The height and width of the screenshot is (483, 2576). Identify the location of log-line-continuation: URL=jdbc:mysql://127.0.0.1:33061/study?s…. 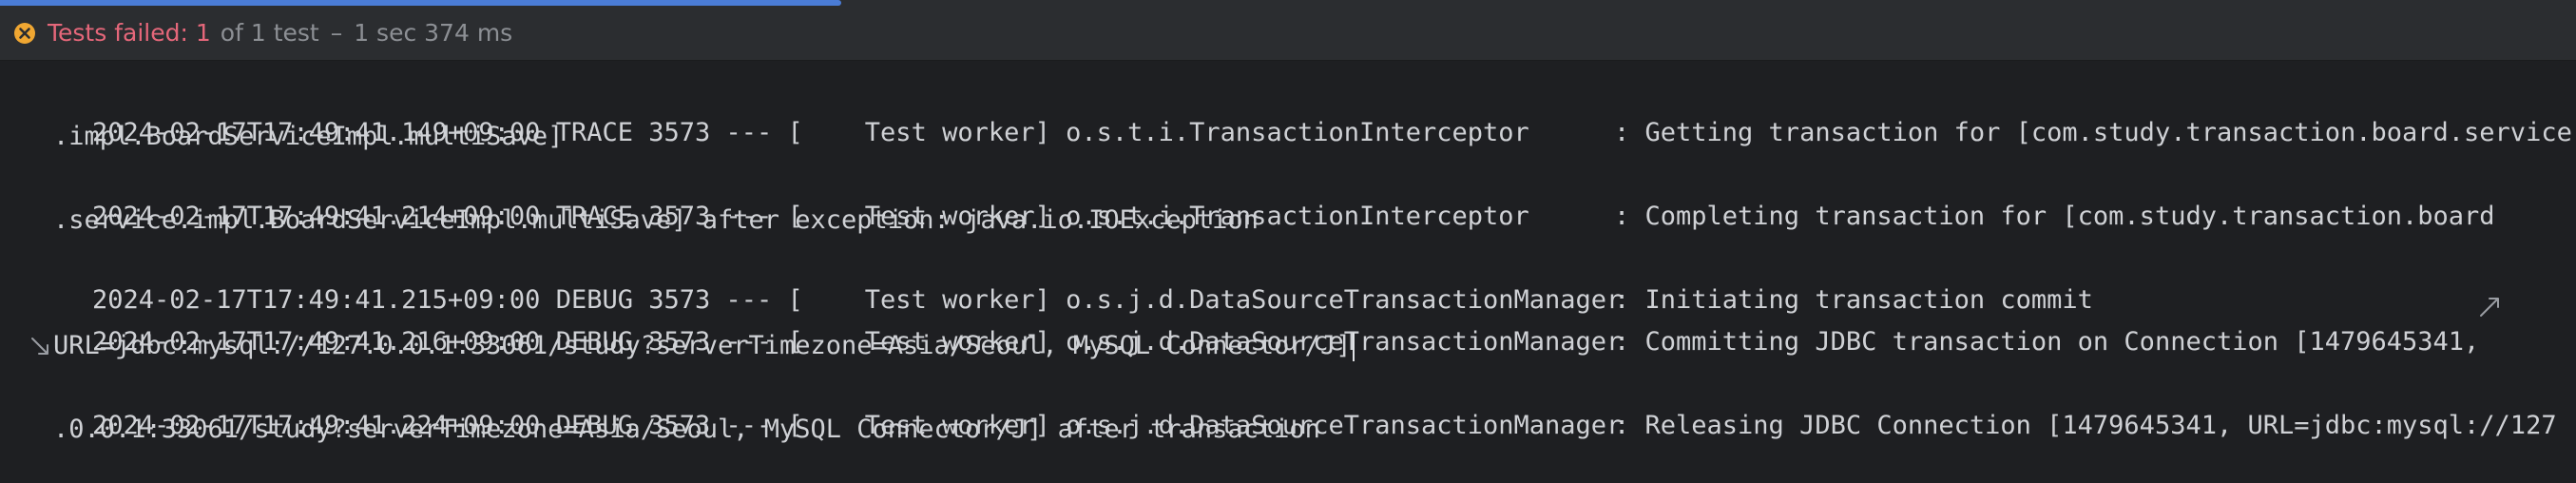
(704, 346).